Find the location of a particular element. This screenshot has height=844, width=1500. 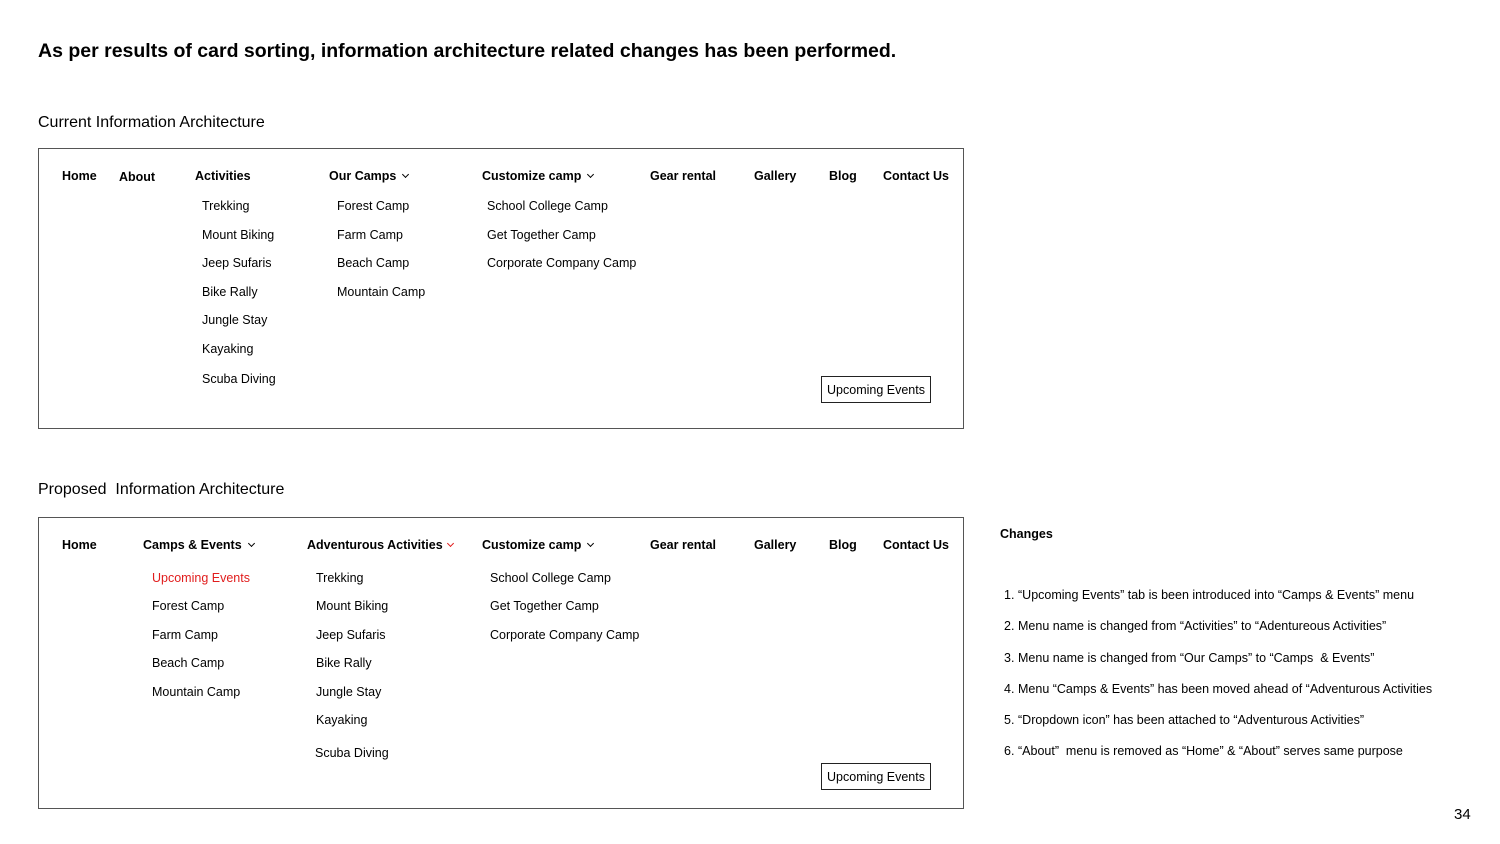

proposed-nav-gallery: Gallery is located at coordinates (775, 545).